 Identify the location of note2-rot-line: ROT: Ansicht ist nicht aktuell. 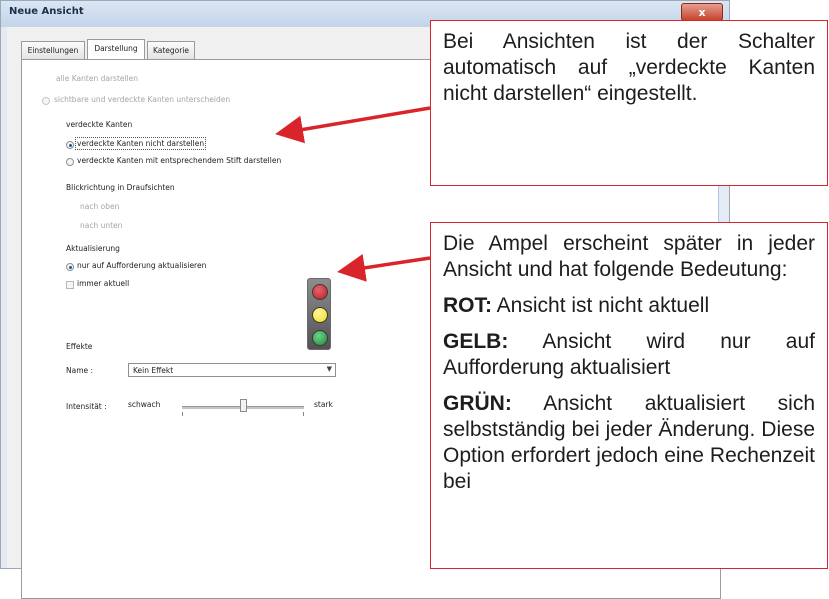
(629, 306).